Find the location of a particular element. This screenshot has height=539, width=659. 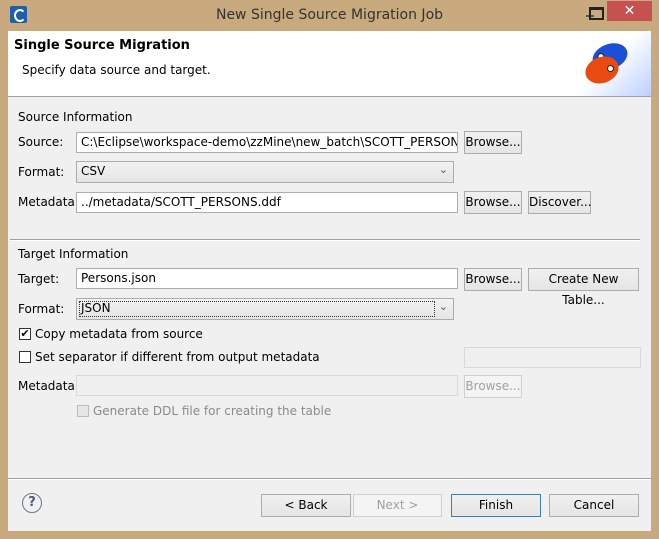

title-bar: New Single Source Migration Job ✕ is located at coordinates (329, 15).